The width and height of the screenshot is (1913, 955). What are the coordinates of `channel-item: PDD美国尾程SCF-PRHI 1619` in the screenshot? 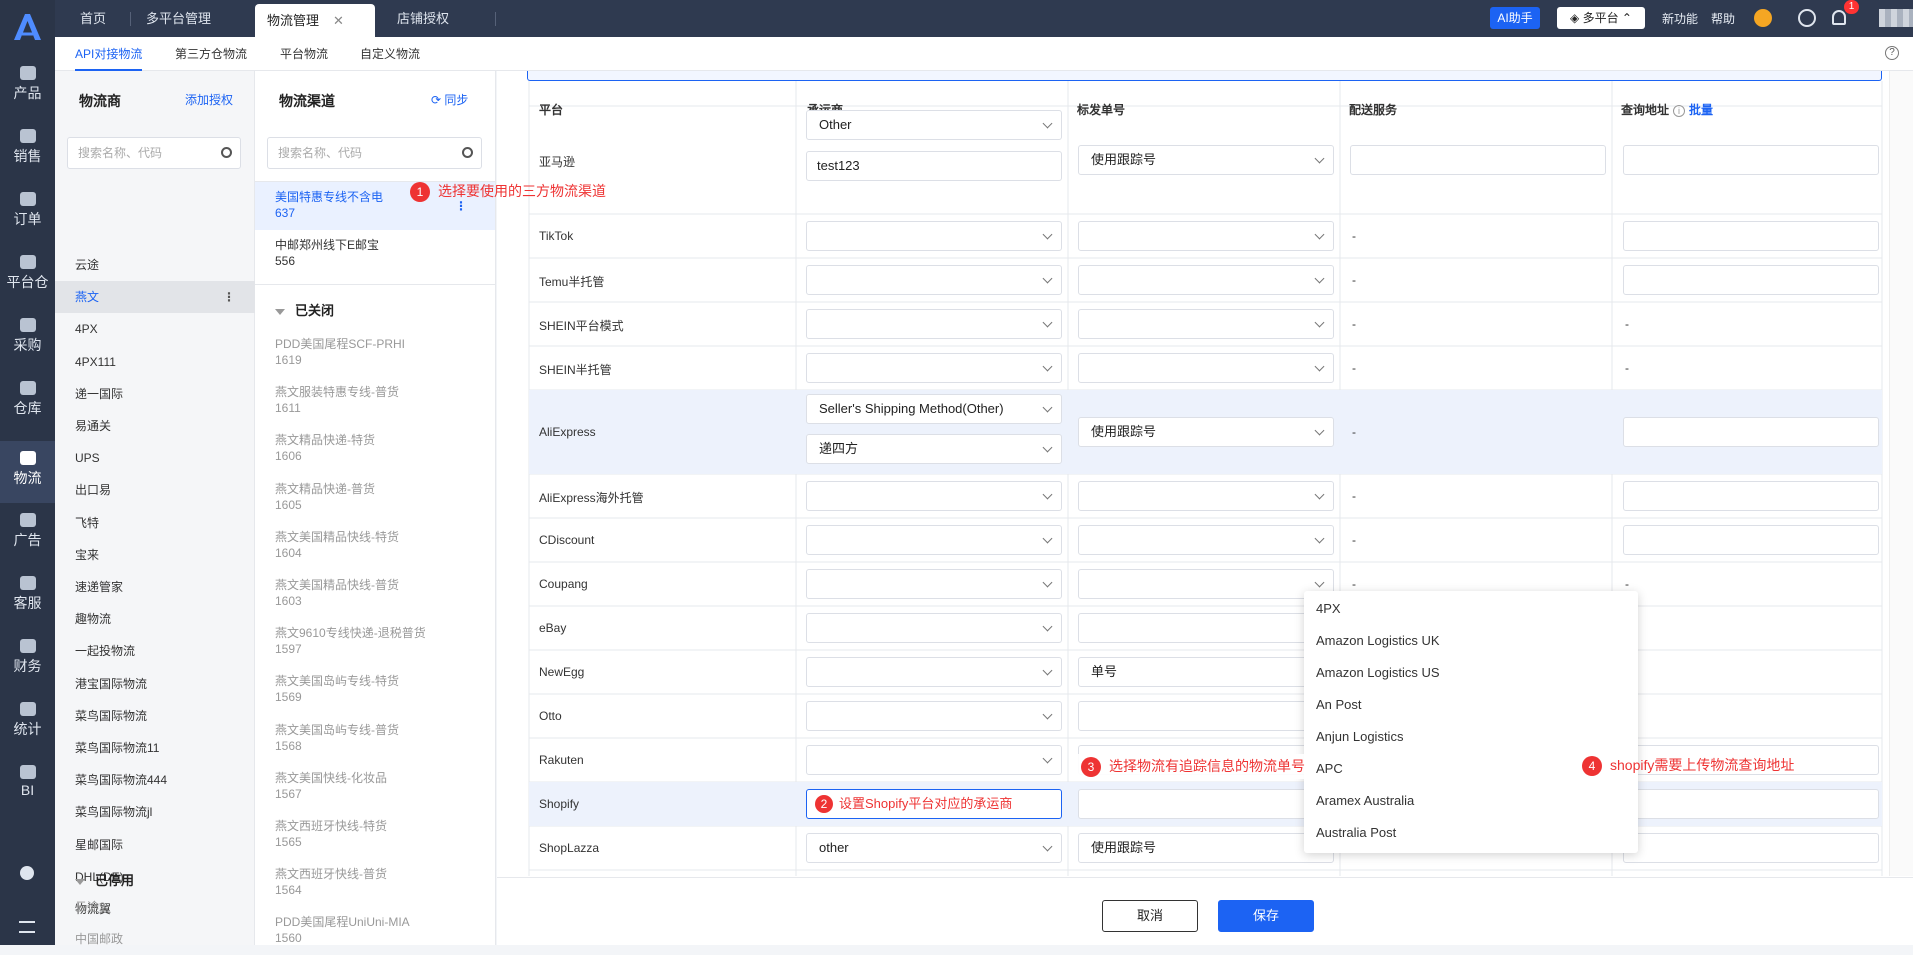 It's located at (375, 353).